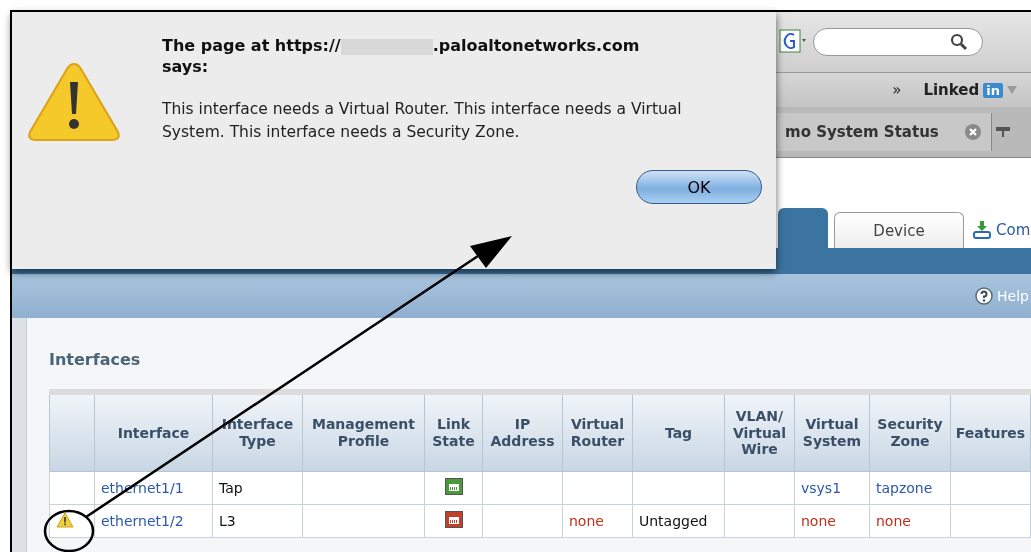  Describe the element at coordinates (699, 187) in the screenshot. I see `ok-button: OK` at that location.